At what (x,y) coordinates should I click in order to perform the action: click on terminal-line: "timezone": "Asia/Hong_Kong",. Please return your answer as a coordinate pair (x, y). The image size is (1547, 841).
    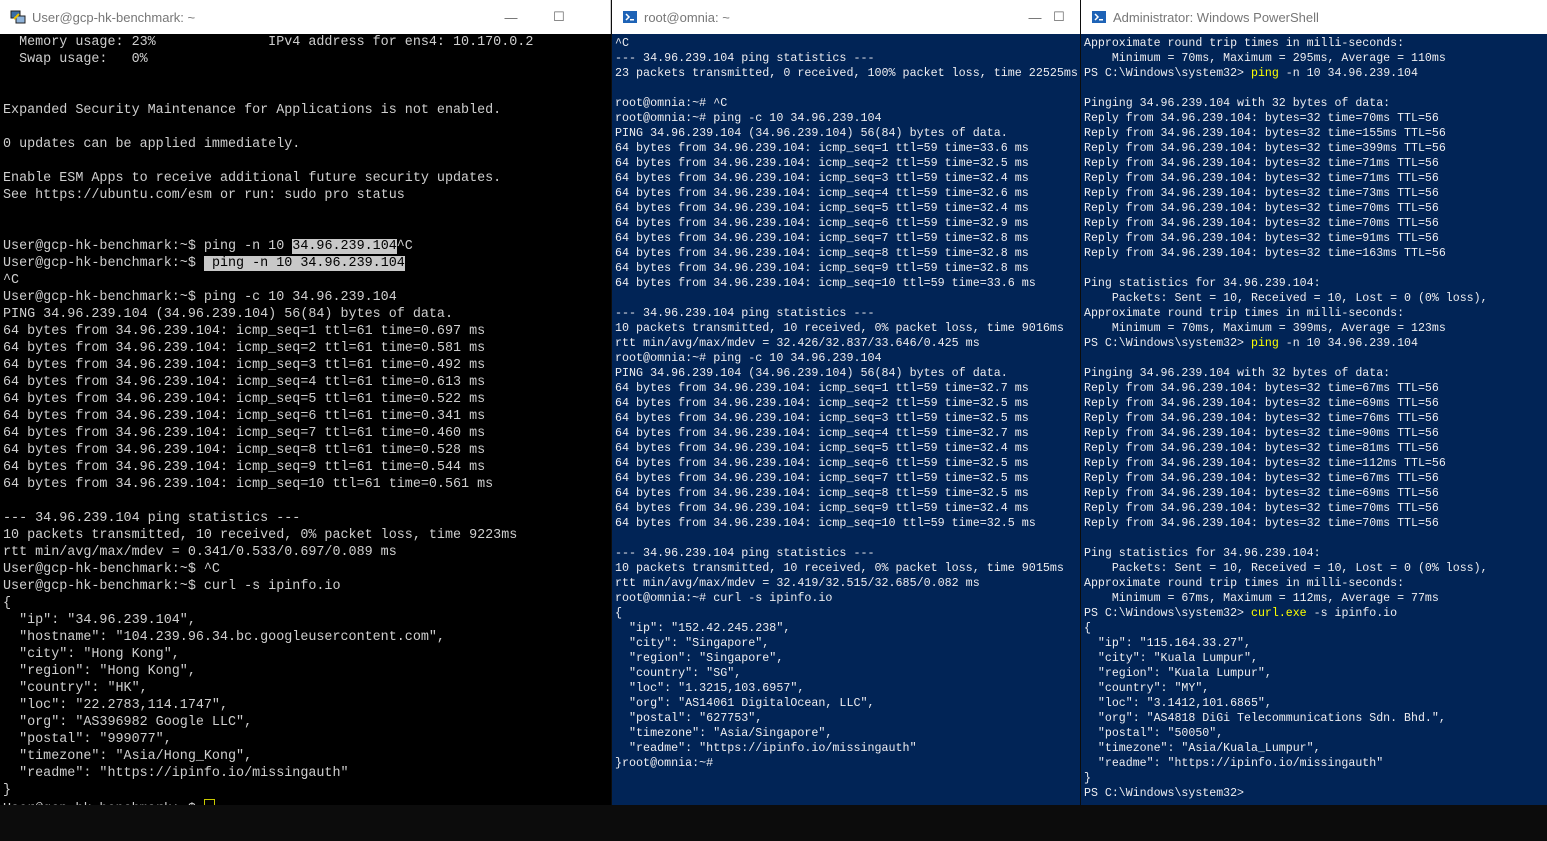
    Looking at the image, I should click on (307, 756).